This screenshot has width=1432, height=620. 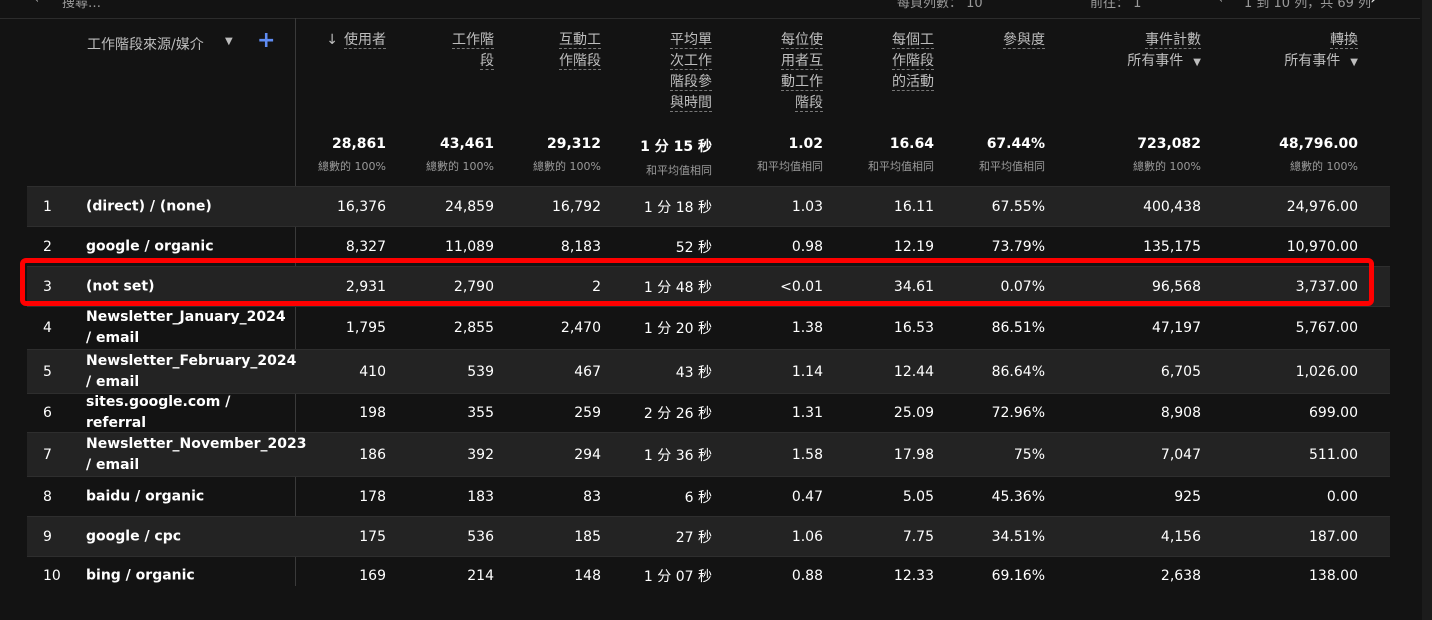 What do you see at coordinates (587, 413) in the screenshot?
I see `cell-engaged: 259` at bounding box center [587, 413].